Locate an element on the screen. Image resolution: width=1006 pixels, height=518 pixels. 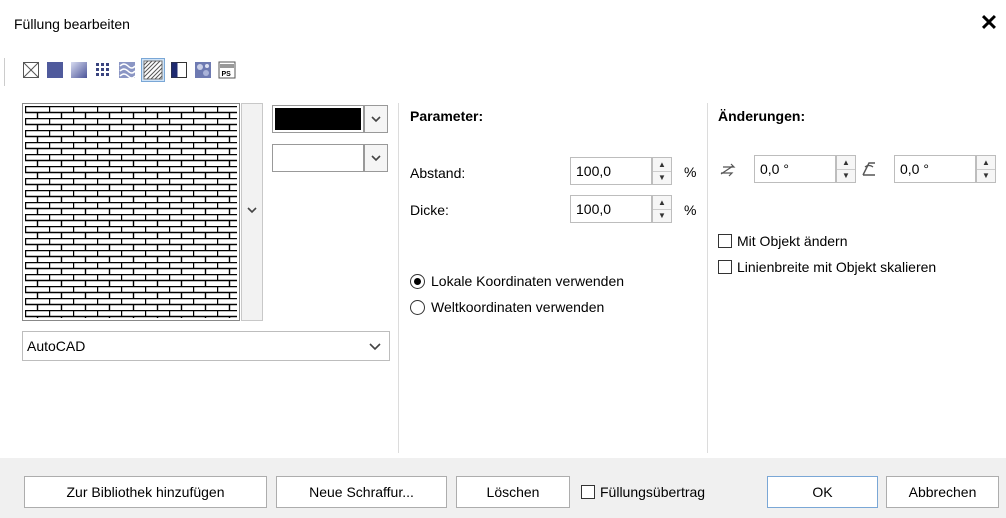
fill-copy-checkbox is located at coordinates (588, 492).